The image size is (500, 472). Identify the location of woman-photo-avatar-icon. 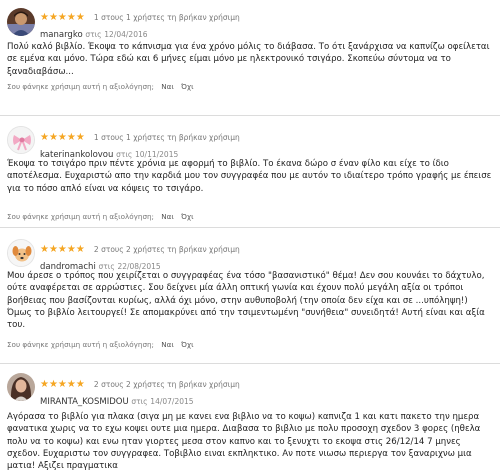
(21, 387).